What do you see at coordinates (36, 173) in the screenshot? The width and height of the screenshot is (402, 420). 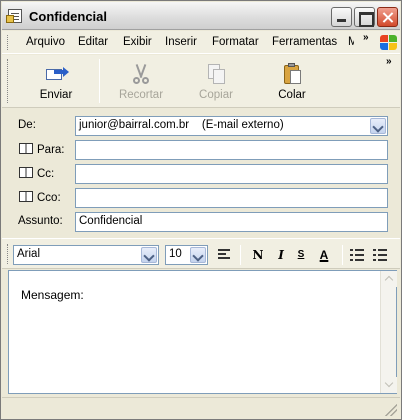 I see `cc-address-book-button: Cc:` at bounding box center [36, 173].